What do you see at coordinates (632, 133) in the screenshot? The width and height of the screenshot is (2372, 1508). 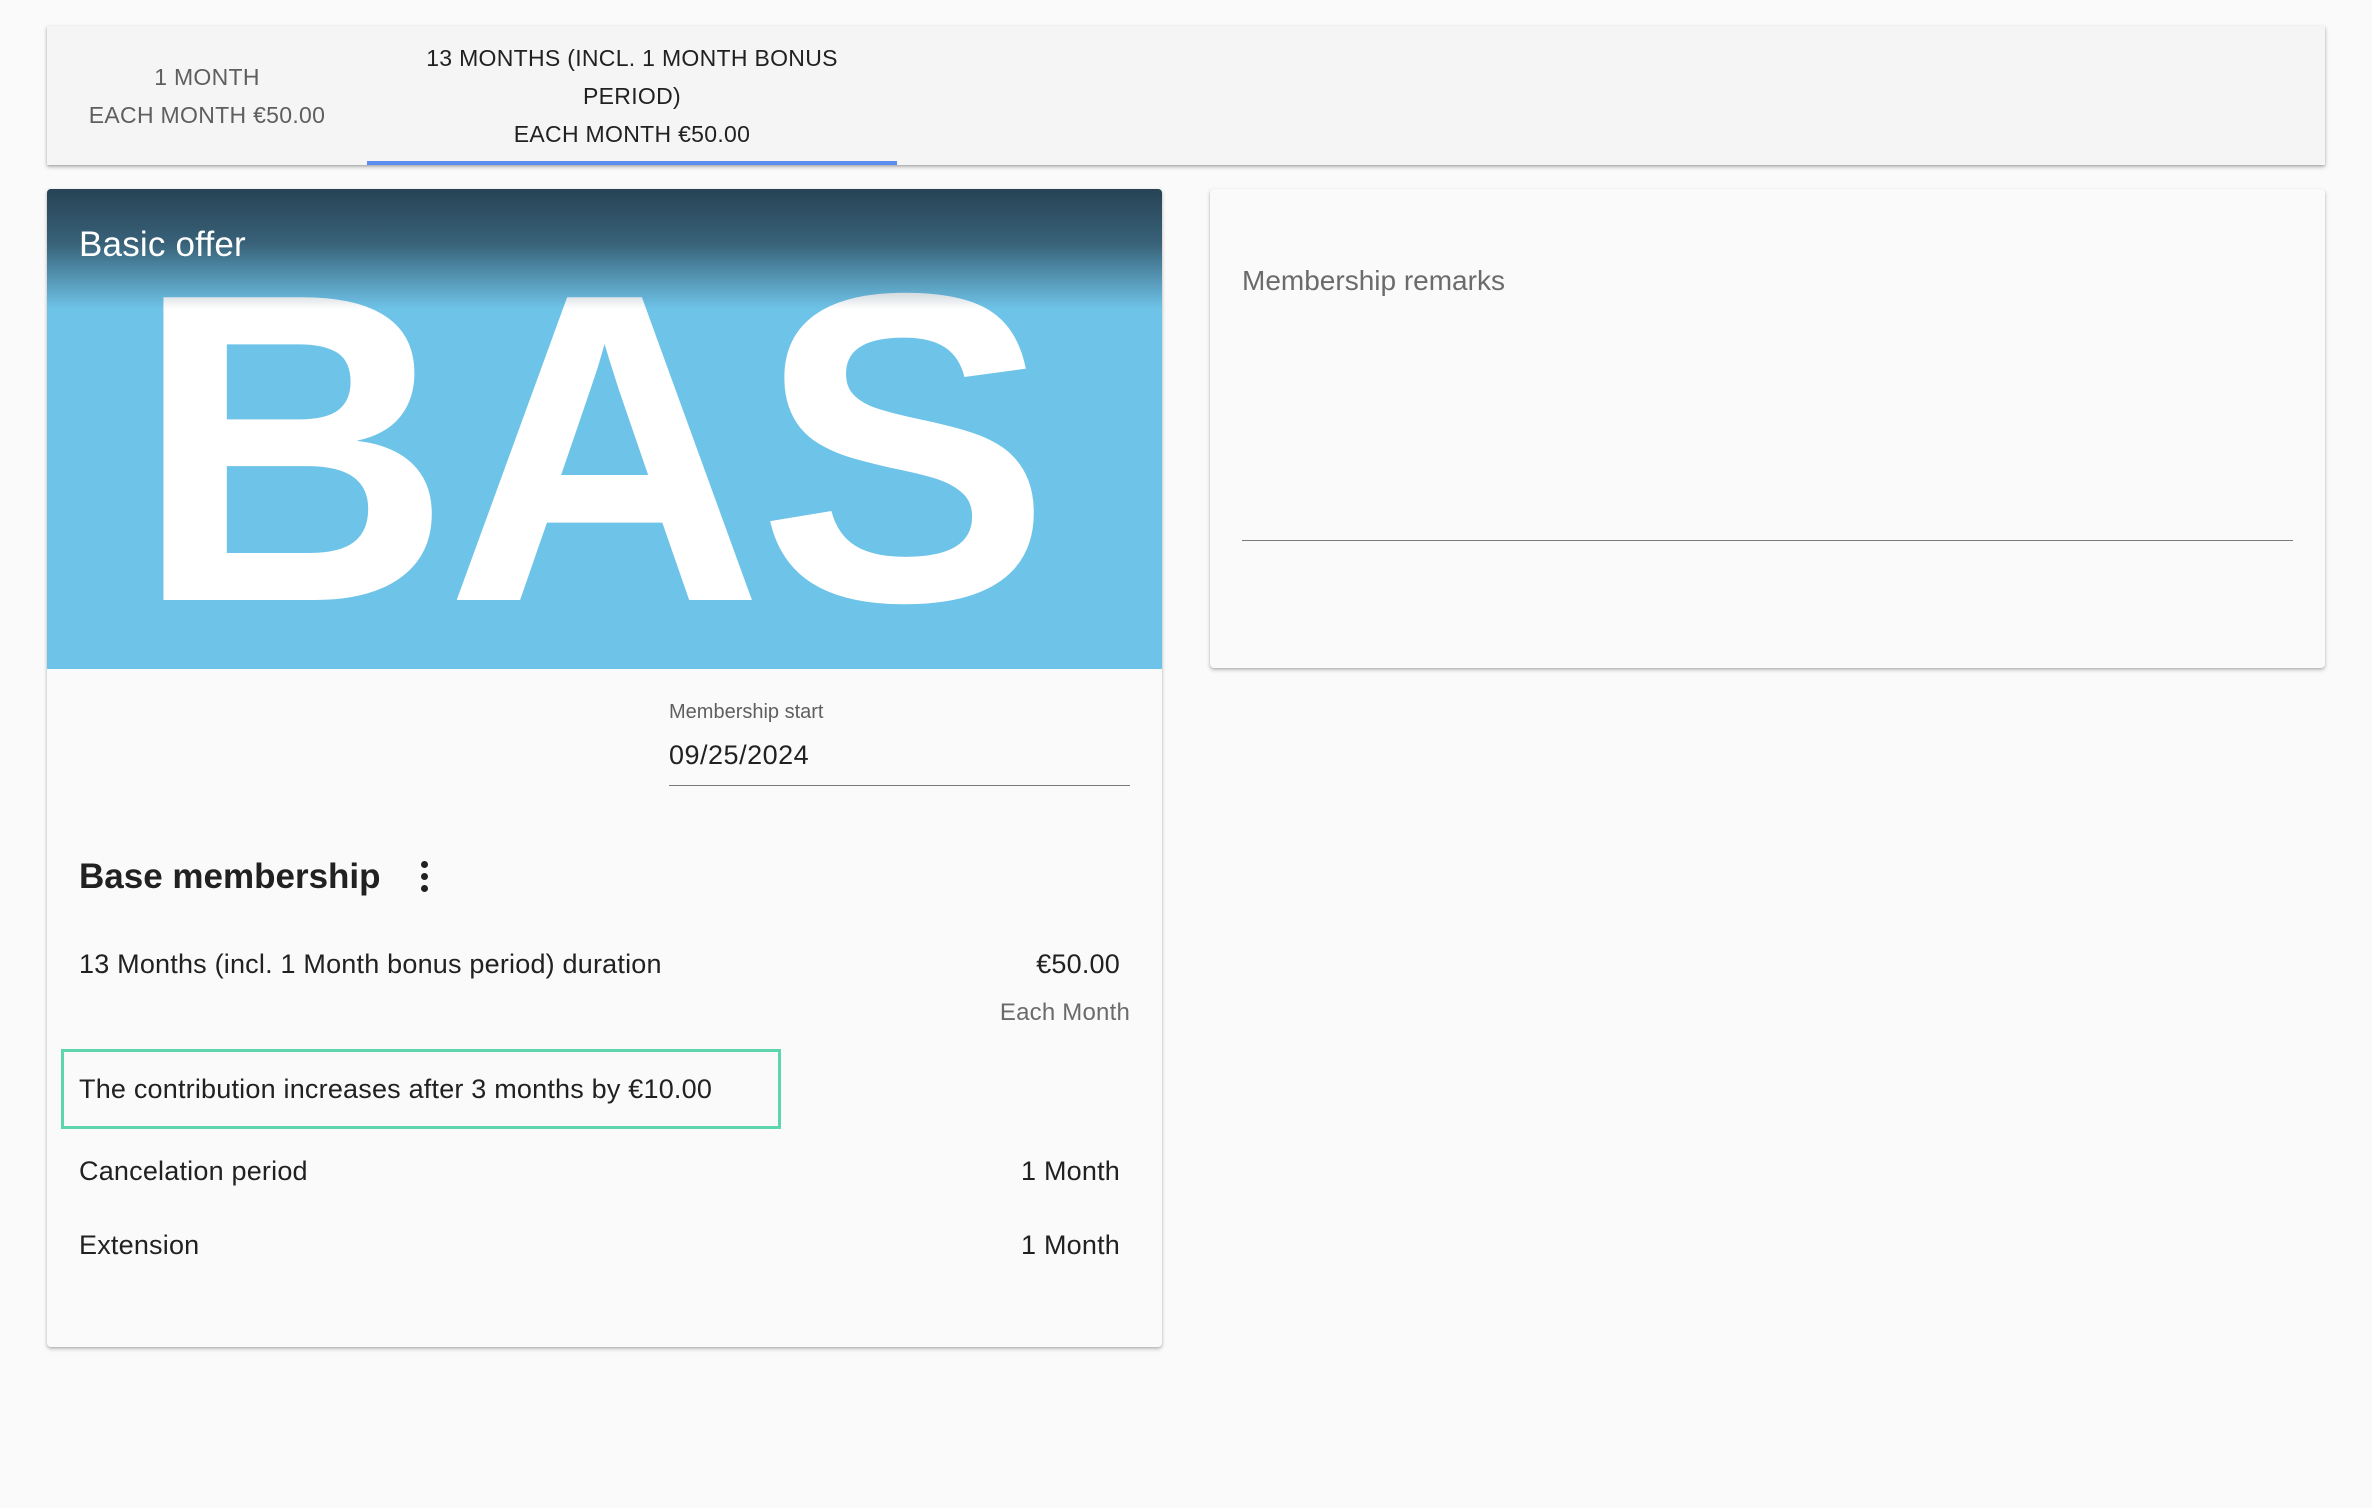 I see `tab-13-months-price: Each Month €50.00` at bounding box center [632, 133].